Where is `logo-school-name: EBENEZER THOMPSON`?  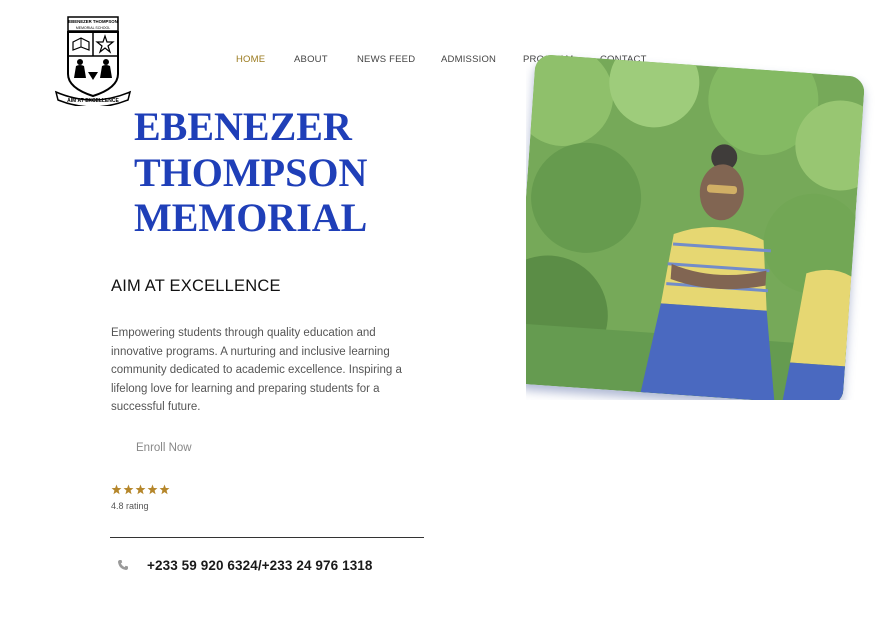
logo-school-name: EBENEZER THOMPSON is located at coordinates (92, 21).